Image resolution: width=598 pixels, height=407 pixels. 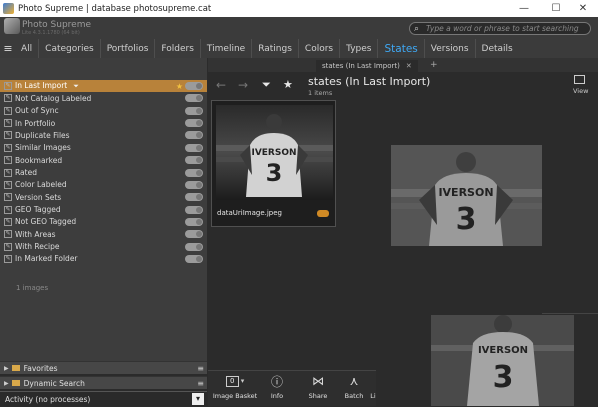 I want to click on tab-types: Types, so click(x=359, y=48).